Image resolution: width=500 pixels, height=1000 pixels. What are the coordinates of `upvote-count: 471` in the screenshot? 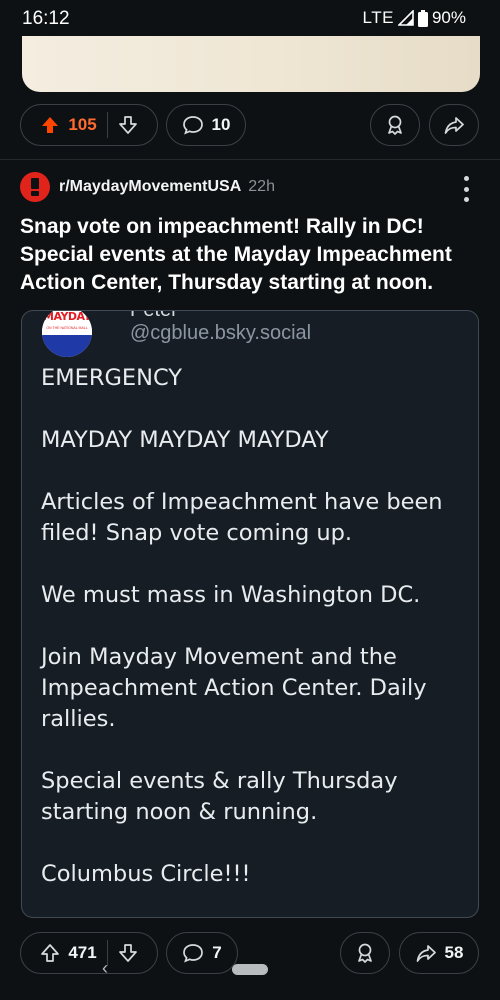 It's located at (82, 952).